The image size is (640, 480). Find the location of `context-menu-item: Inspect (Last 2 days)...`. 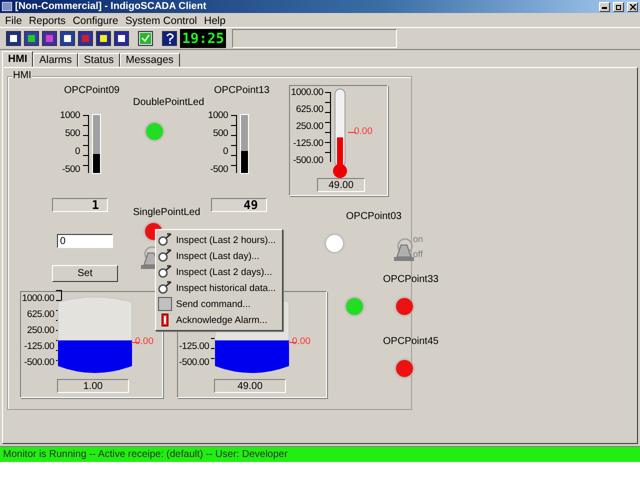

context-menu-item: Inspect (Last 2 days)... is located at coordinates (219, 272).